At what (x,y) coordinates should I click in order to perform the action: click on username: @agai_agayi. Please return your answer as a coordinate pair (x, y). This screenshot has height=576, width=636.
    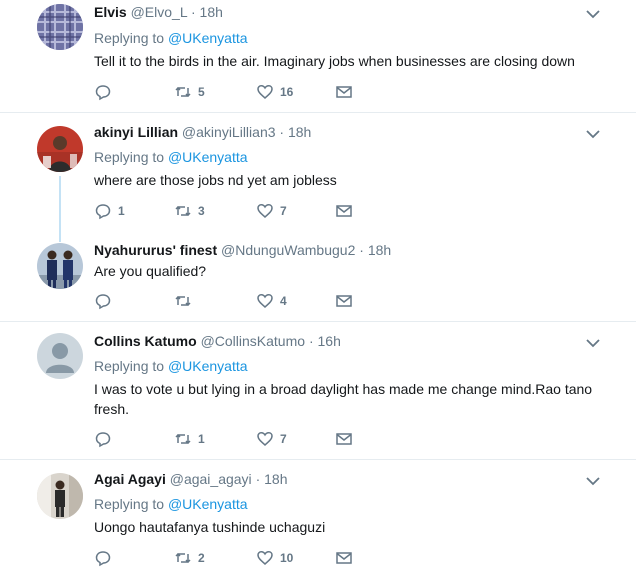
    Looking at the image, I should click on (211, 479).